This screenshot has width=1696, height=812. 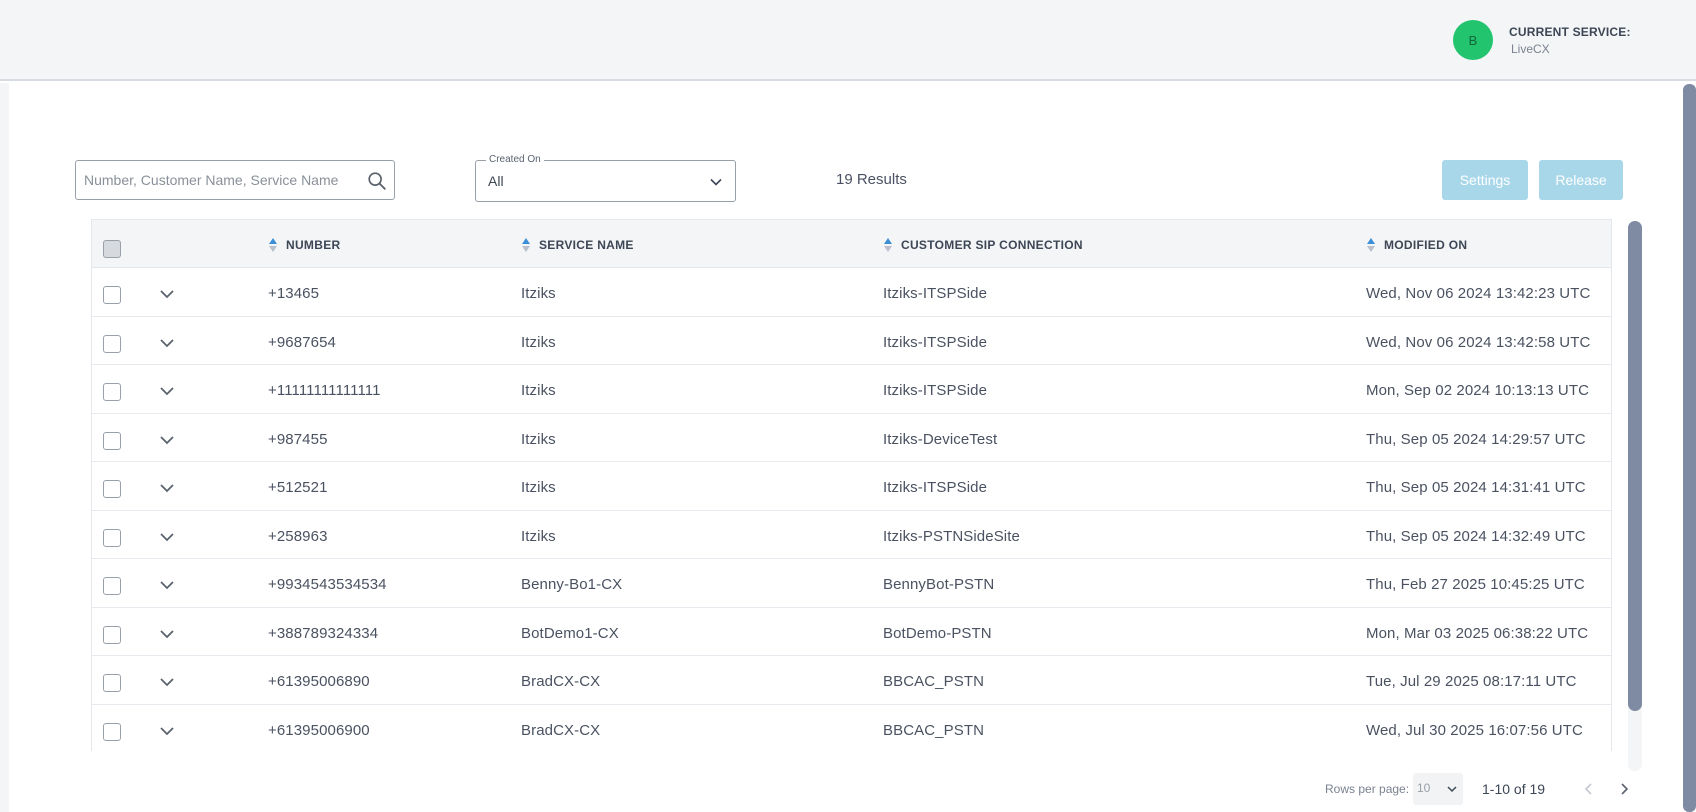 What do you see at coordinates (515, 159) in the screenshot?
I see `created-on-label: Created On` at bounding box center [515, 159].